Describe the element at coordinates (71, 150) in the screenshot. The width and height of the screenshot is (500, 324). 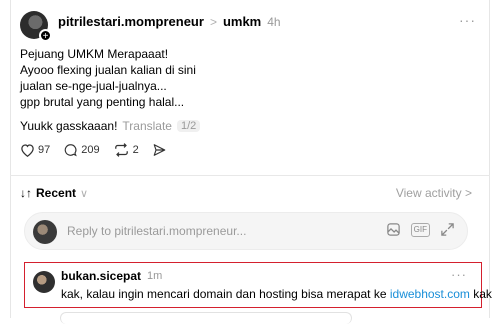
I see `comment-bubble-icon` at that location.